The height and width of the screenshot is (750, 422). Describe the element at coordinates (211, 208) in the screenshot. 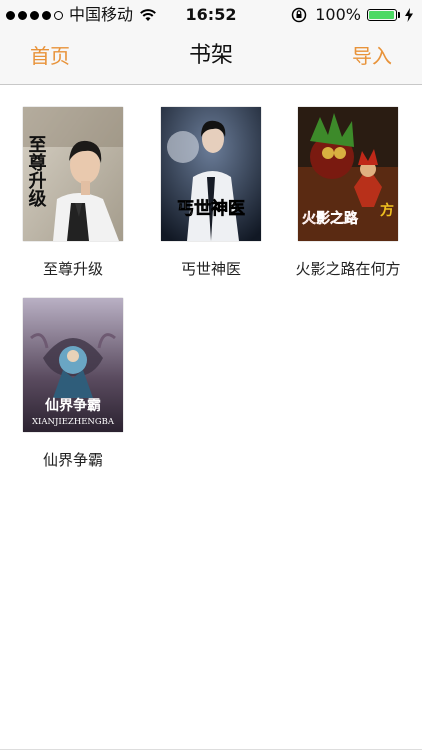

I see `svg-text: 丐世神医` at that location.